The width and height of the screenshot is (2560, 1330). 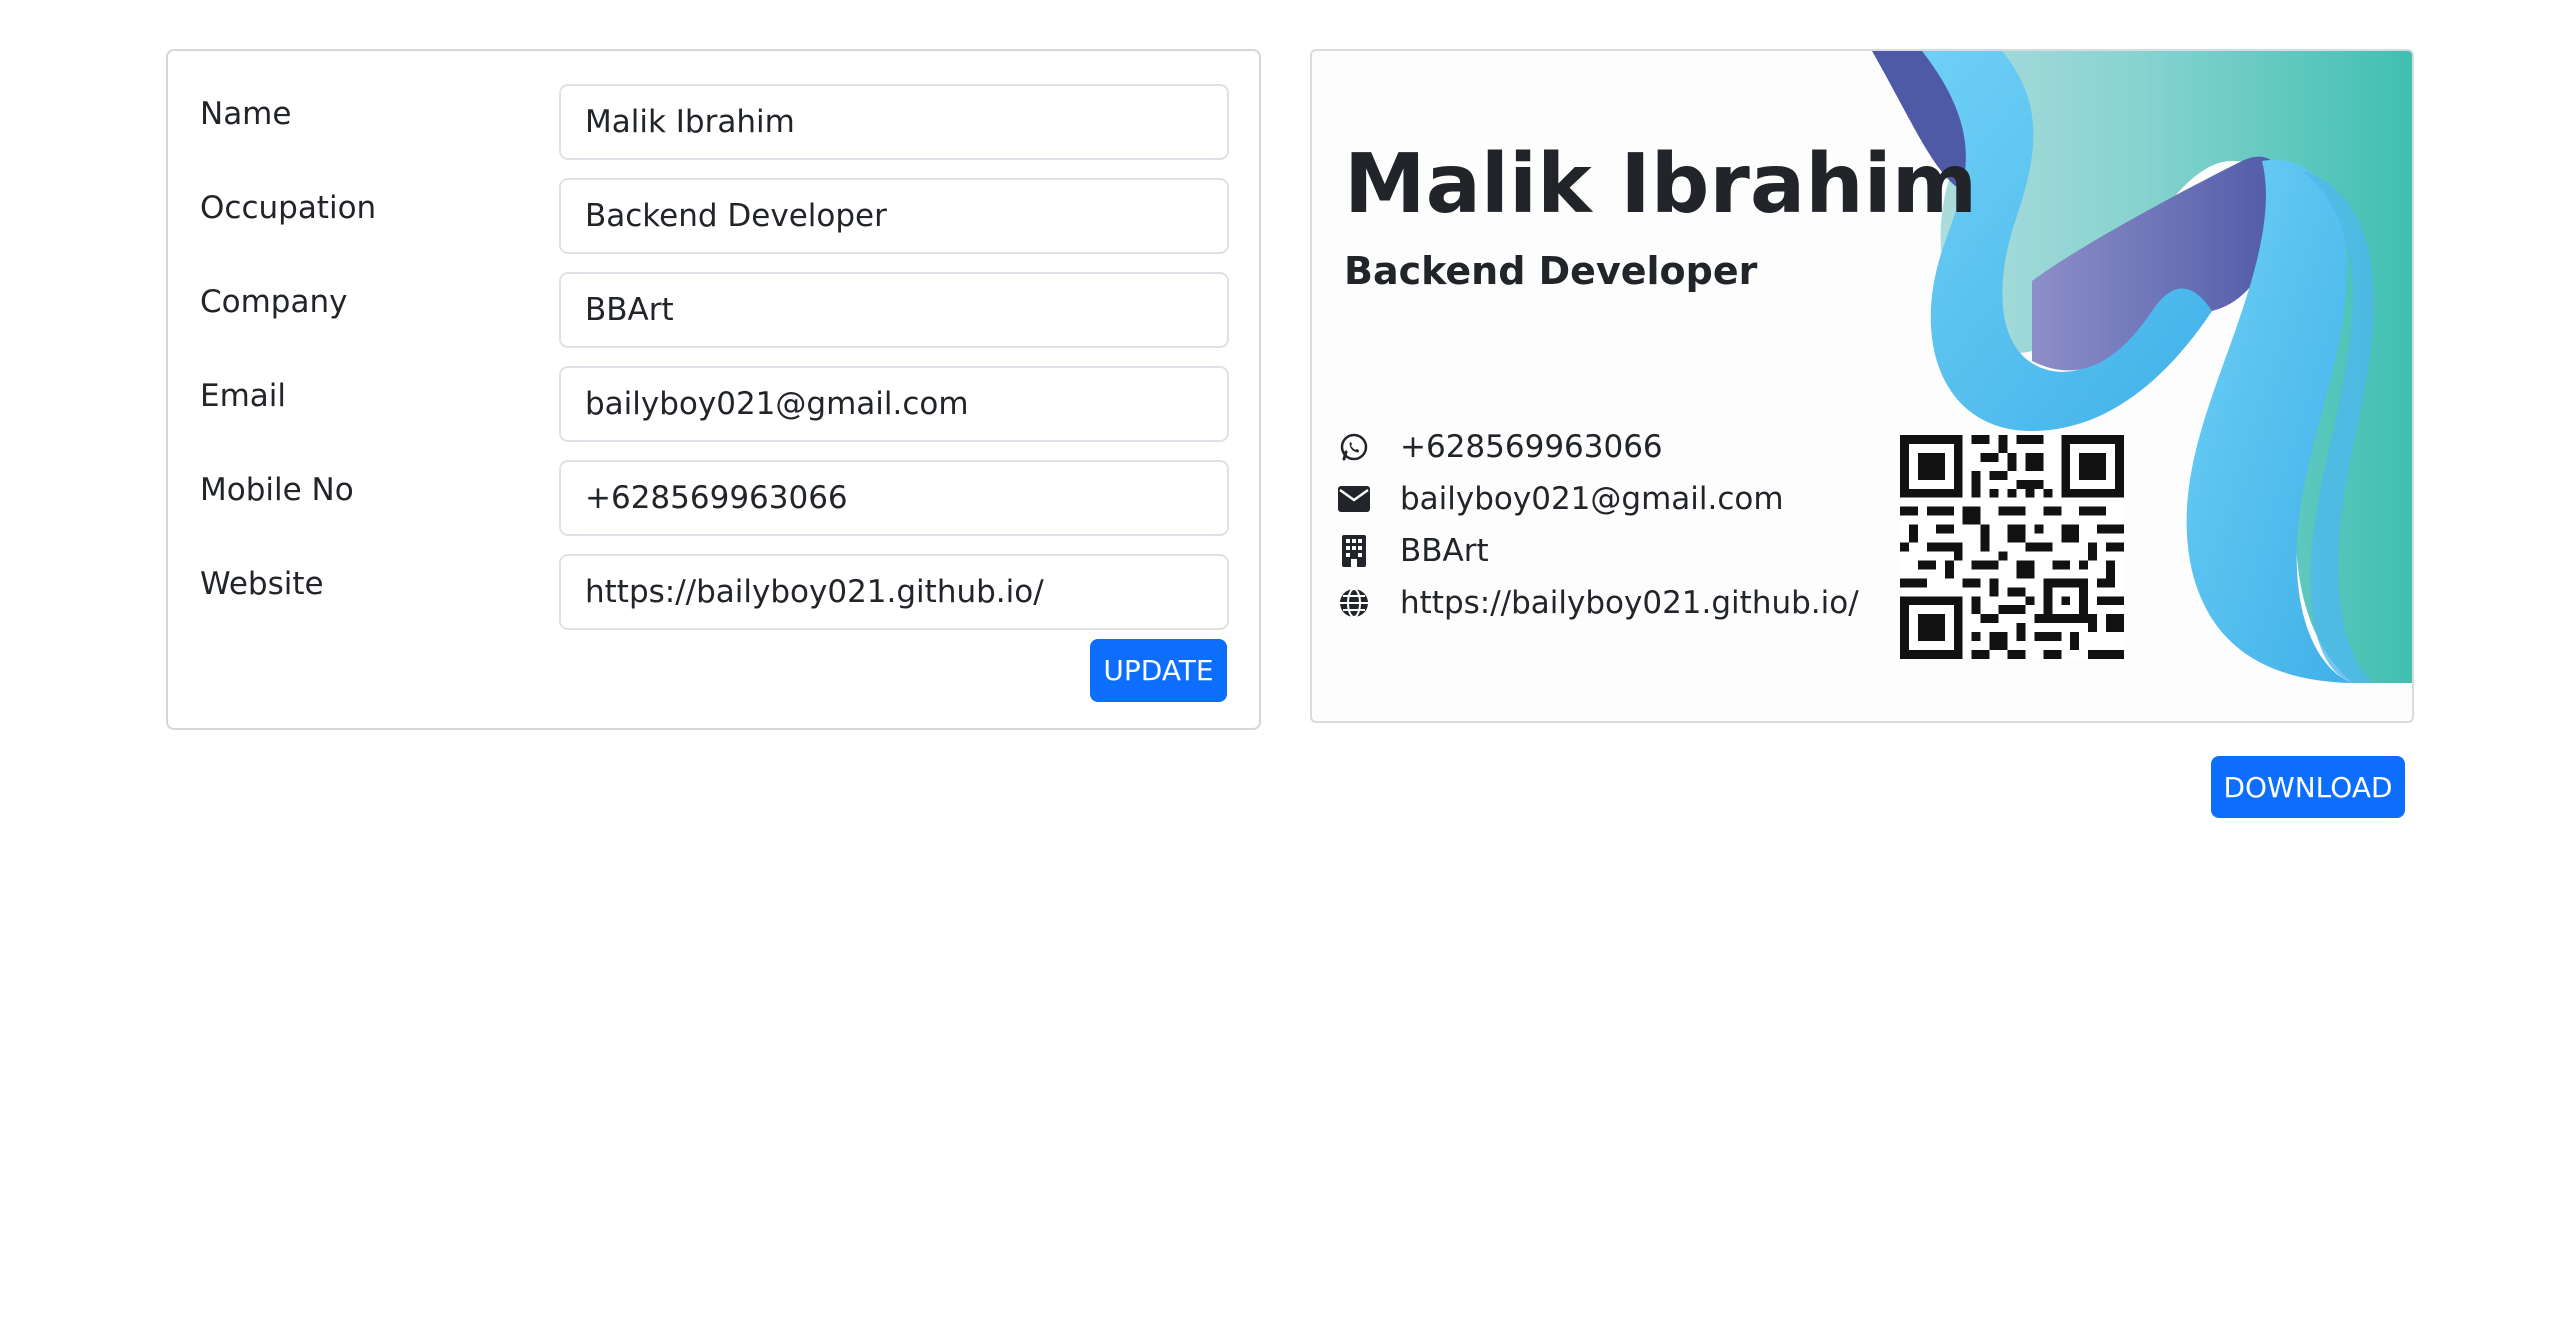 I want to click on website-row: Website, so click(x=713, y=593).